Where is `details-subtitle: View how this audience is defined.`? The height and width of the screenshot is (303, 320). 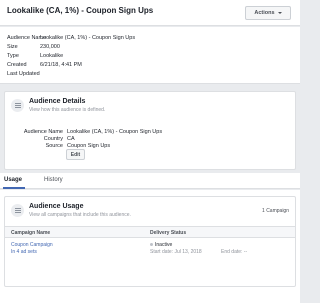
details-subtitle: View how this audience is defined. is located at coordinates (67, 110).